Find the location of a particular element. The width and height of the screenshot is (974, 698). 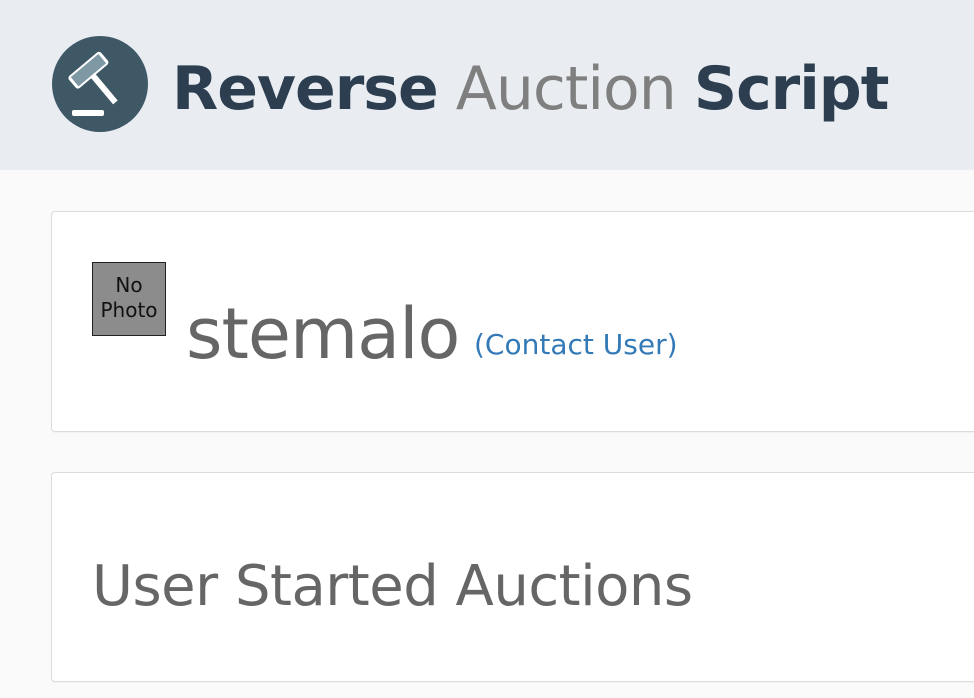

avatar-placeholder-line1: No is located at coordinates (129, 285).